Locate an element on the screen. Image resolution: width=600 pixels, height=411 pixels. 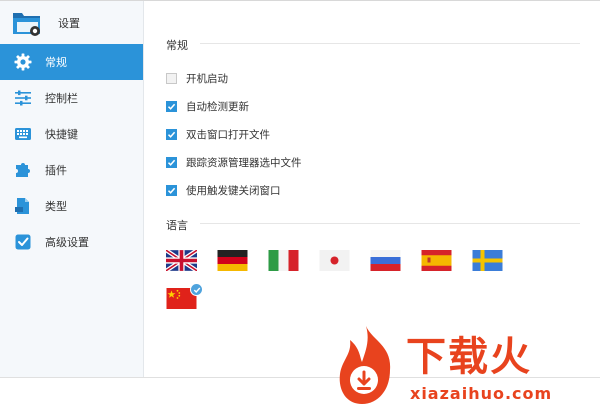
option-label: 双击窗口打开文件 is located at coordinates (228, 134).